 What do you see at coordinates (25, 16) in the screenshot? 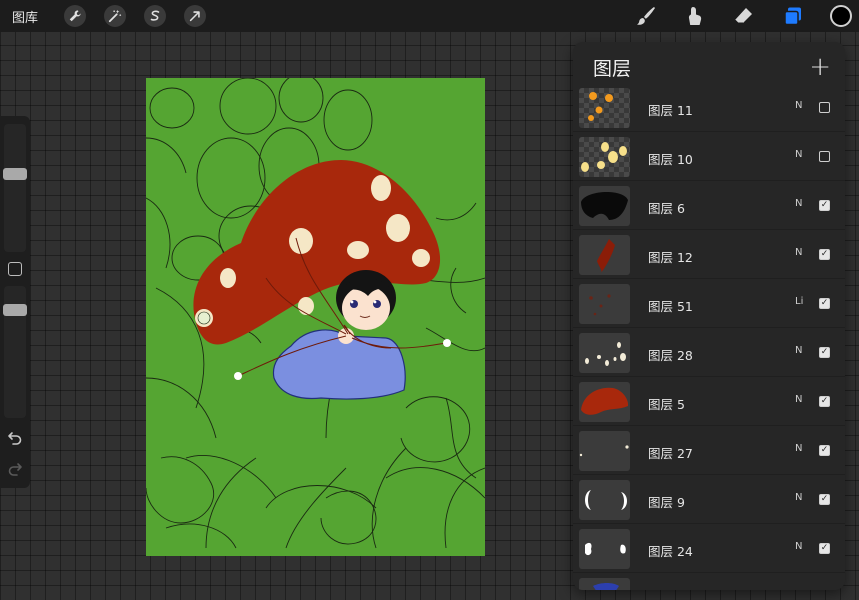
I see `gallery-button: 图库` at bounding box center [25, 16].